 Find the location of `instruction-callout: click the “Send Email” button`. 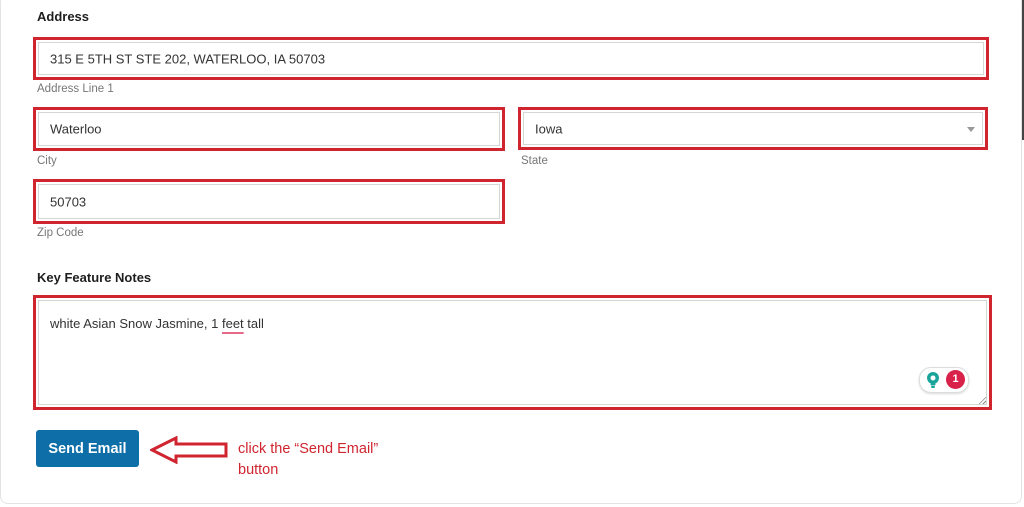

instruction-callout: click the “Send Email” button is located at coordinates (308, 459).